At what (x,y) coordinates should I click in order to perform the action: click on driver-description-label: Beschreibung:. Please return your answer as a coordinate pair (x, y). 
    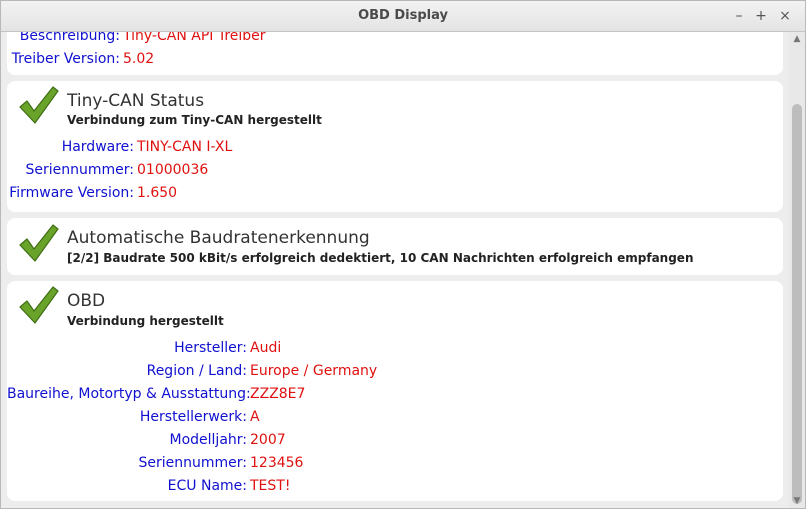
    Looking at the image, I should click on (69, 38).